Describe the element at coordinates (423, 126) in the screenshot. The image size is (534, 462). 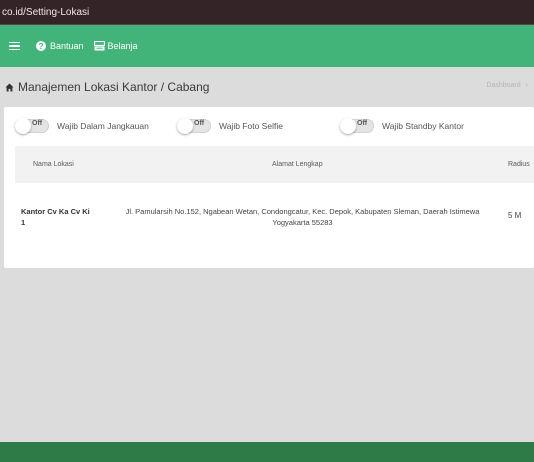
I see `toggle-label: Wajib Standby Kantor` at that location.